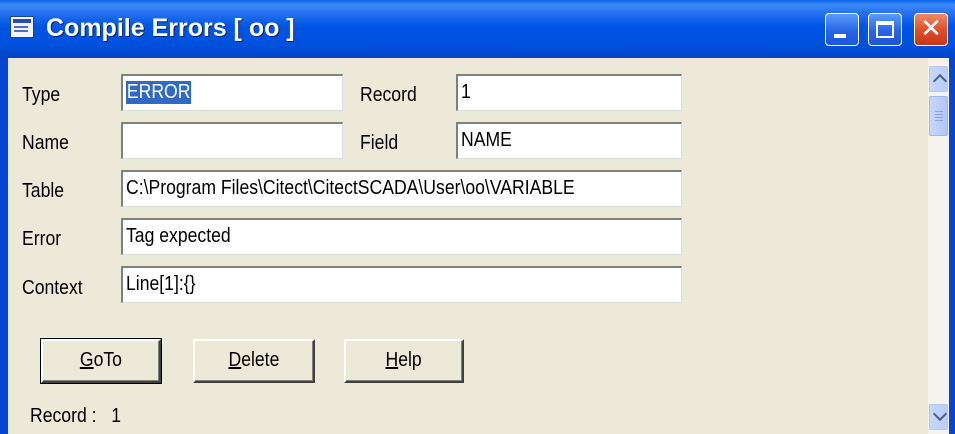 This screenshot has width=955, height=434. I want to click on minimize-button, so click(842, 29).